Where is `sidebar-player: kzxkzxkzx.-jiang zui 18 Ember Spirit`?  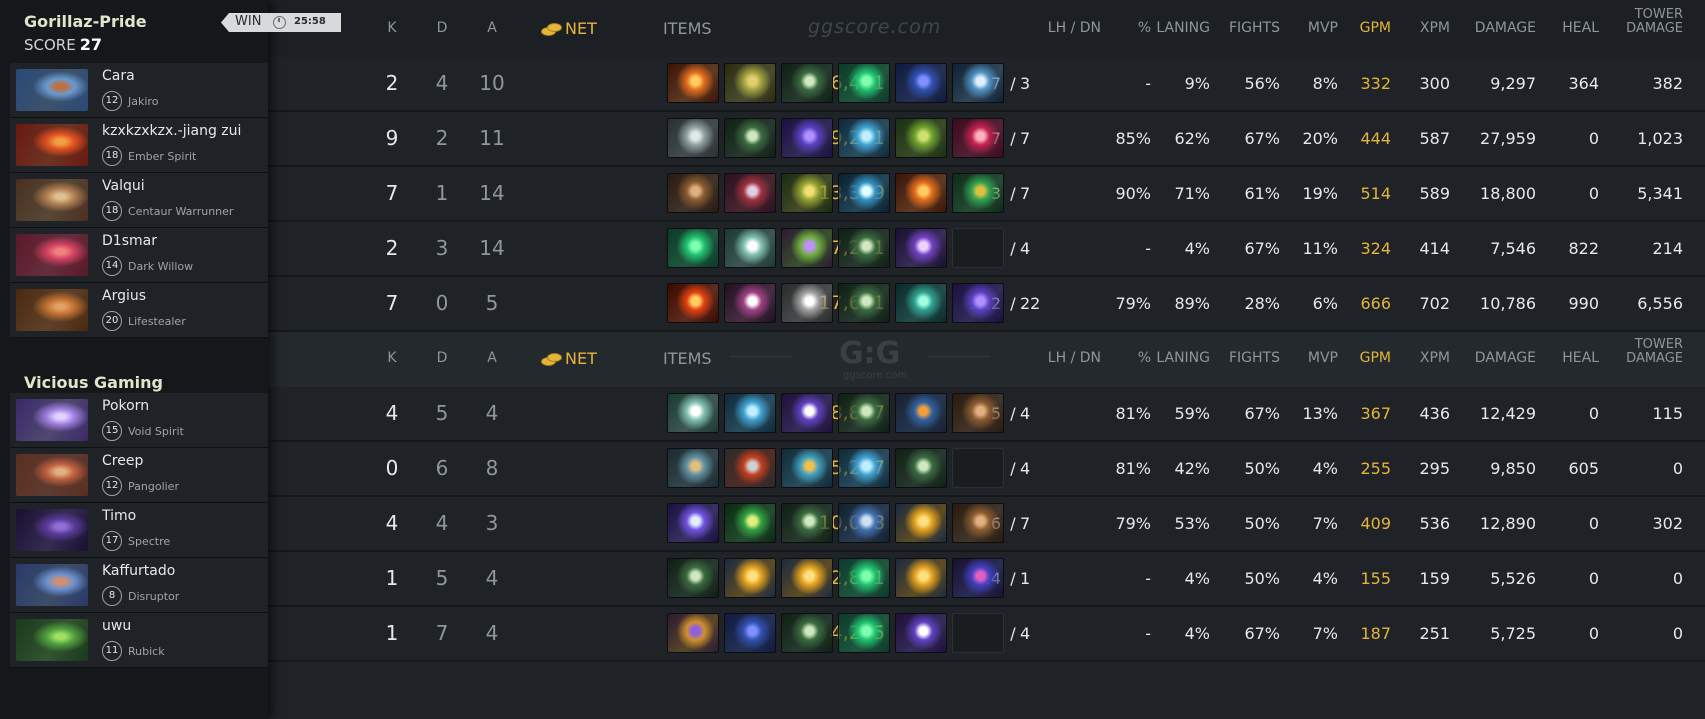
sidebar-player: kzxkzxkzx.-jiang zui 18 Ember Spirit is located at coordinates (139, 145).